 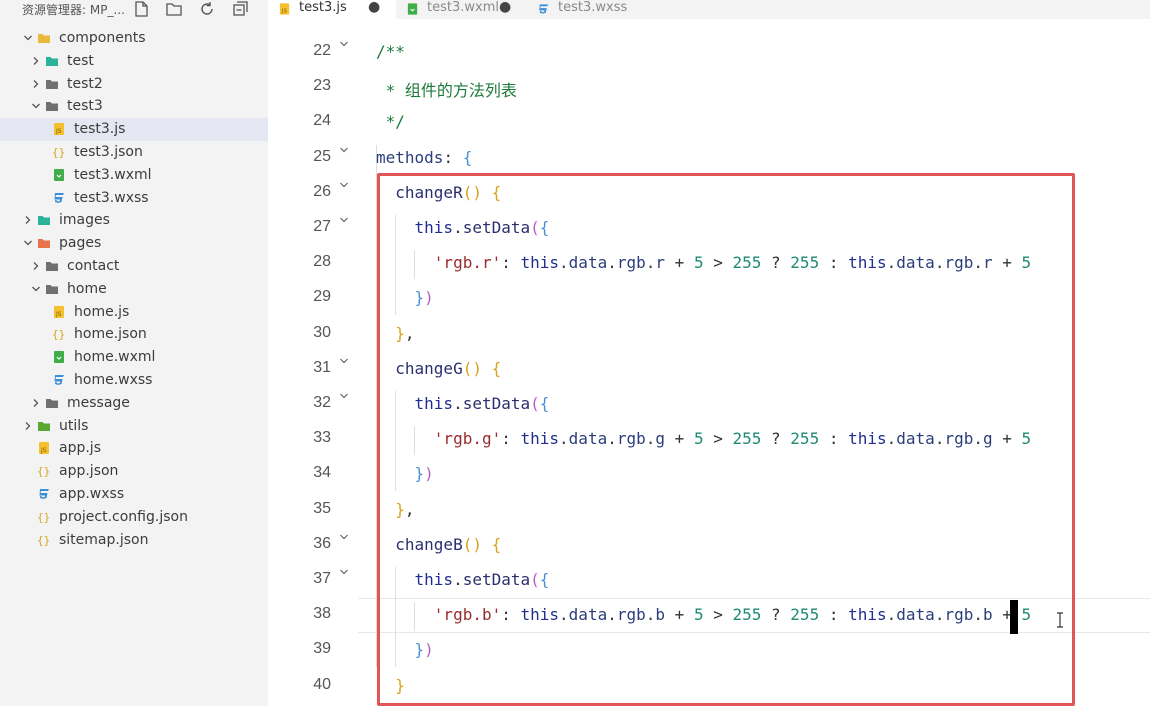 What do you see at coordinates (134, 106) in the screenshot?
I see `tree-folder: test3` at bounding box center [134, 106].